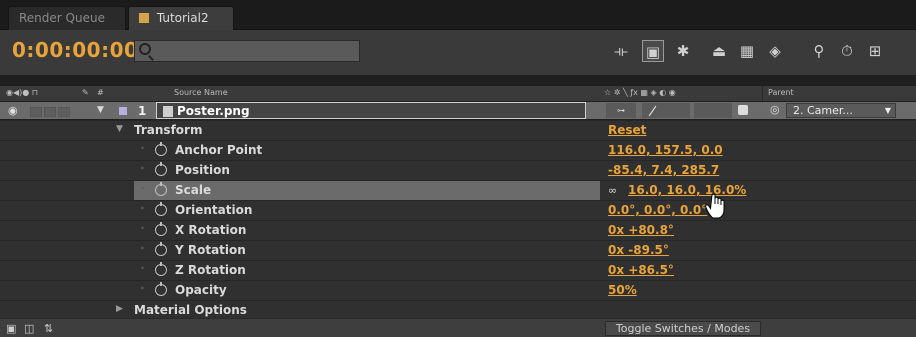 The height and width of the screenshot is (337, 916). I want to click on shy-switch-icon: ⊶, so click(621, 110).